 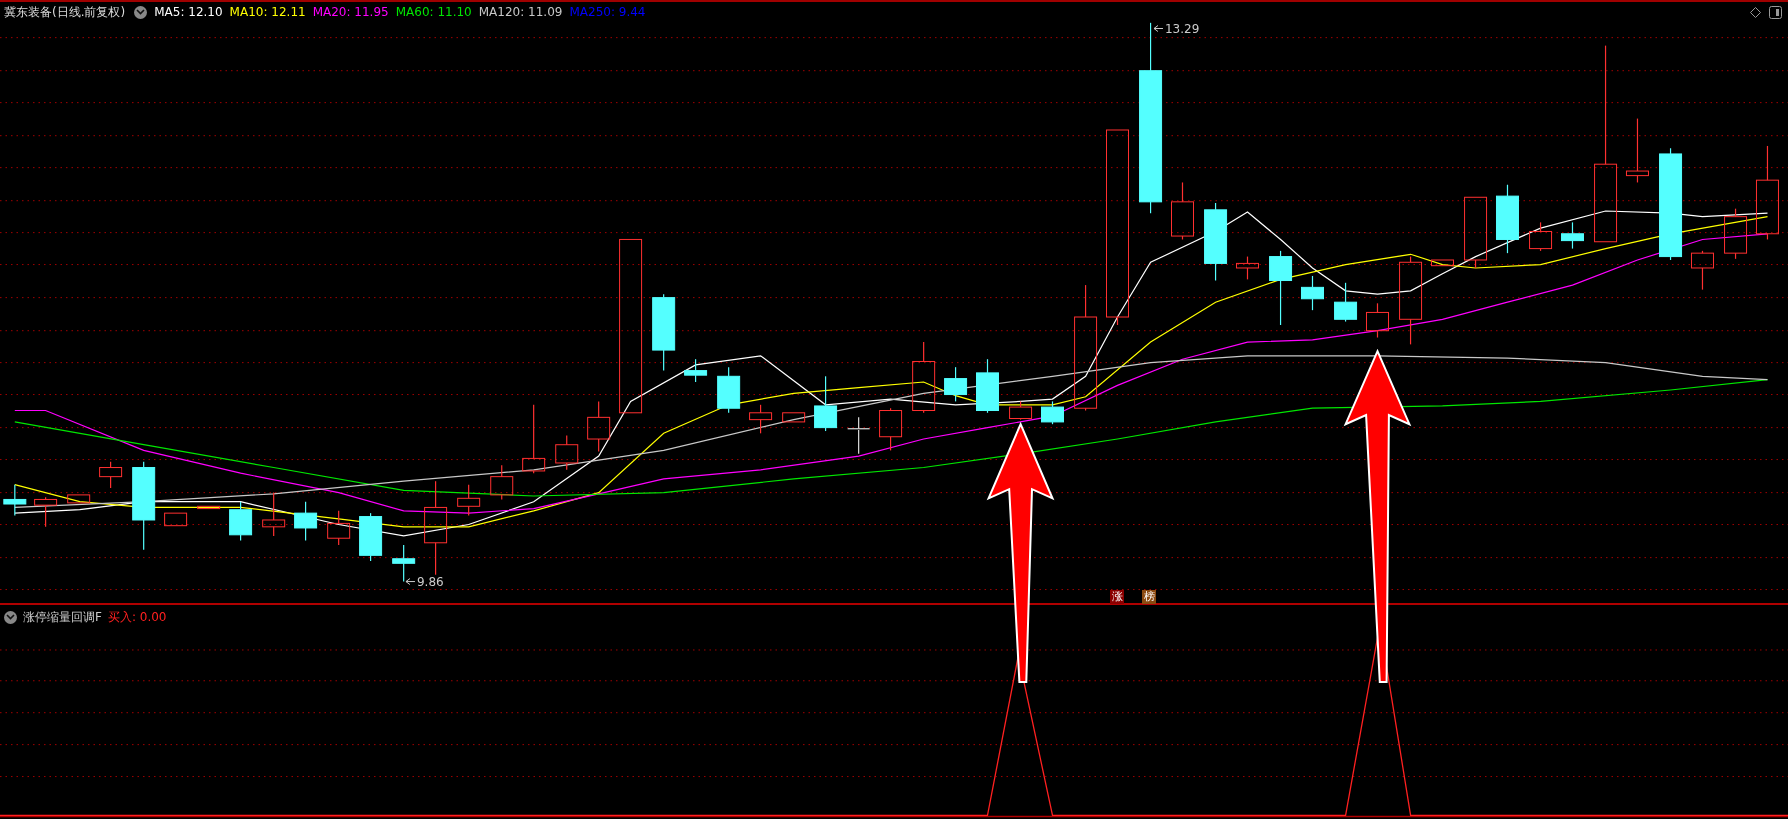 I want to click on ma-legend-value: MA20: 11.95, so click(x=350, y=12).